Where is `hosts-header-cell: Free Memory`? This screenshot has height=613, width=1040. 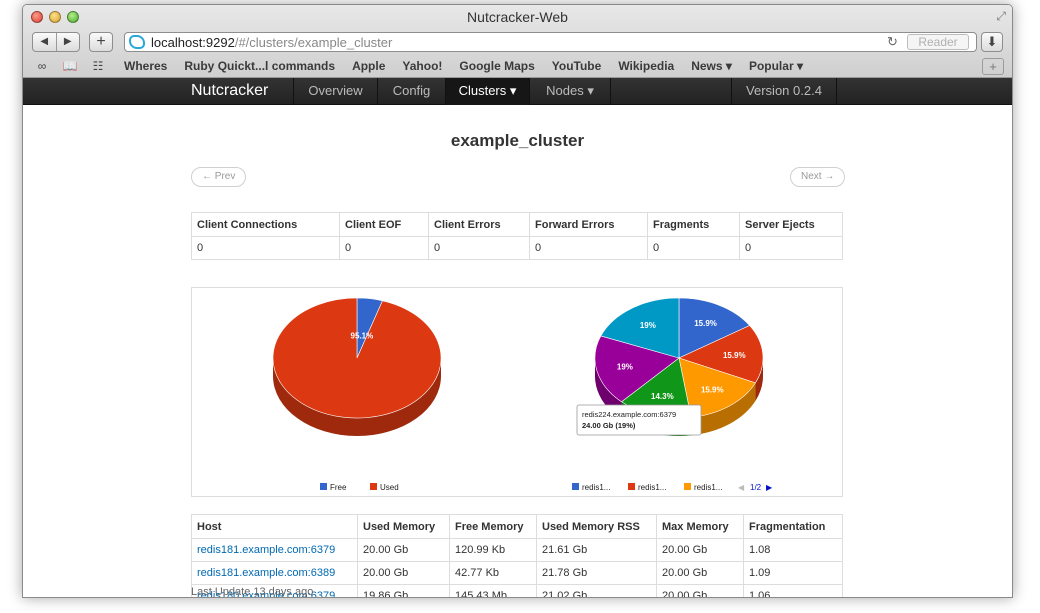 hosts-header-cell: Free Memory is located at coordinates (493, 526).